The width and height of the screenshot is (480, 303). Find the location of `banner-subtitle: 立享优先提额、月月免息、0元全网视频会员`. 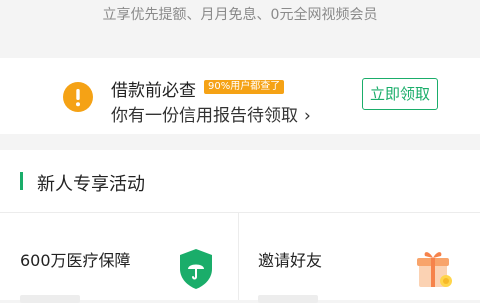

banner-subtitle: 立享优先提额、月月免息、0元全网视频会员 is located at coordinates (240, 15).